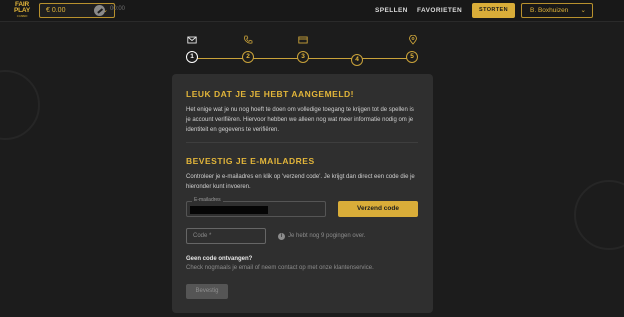 This screenshot has height=317, width=624. Describe the element at coordinates (327, 236) in the screenshot. I see `attempts-remaining-text: Je hebt nog 9 pogingen over.` at that location.